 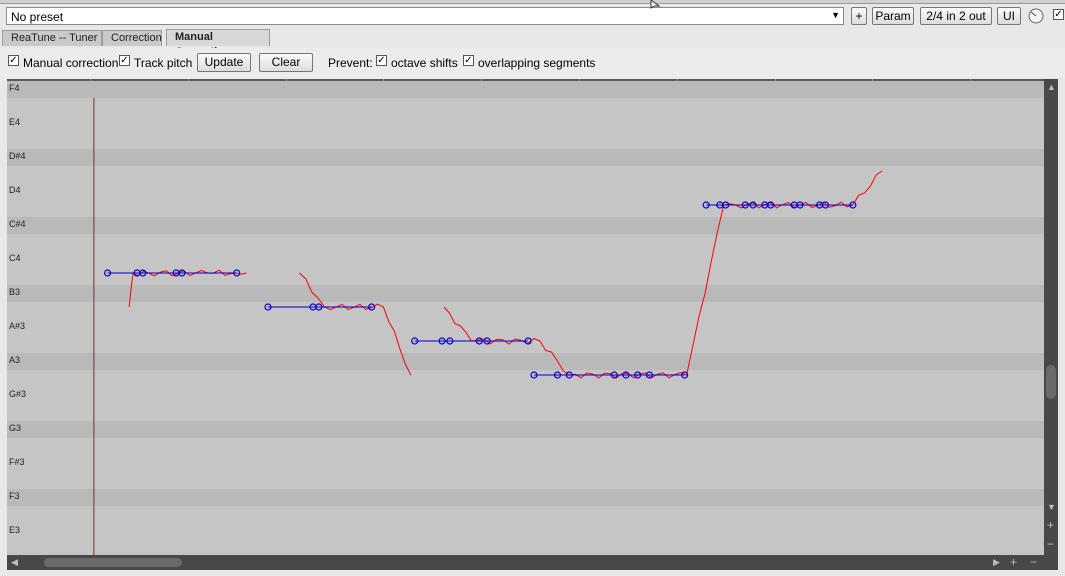 What do you see at coordinates (996, 562) in the screenshot?
I see `scroll-right-icon: ▶` at bounding box center [996, 562].